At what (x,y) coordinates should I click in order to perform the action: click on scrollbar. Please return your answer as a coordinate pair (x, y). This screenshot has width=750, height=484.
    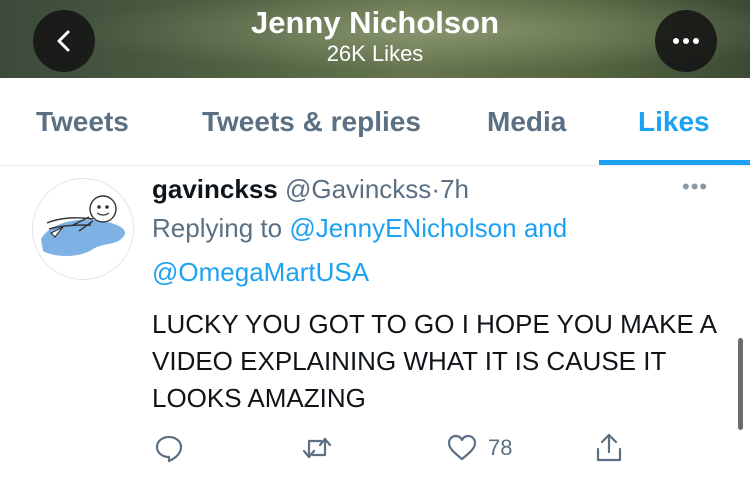
    Looking at the image, I should click on (740, 384).